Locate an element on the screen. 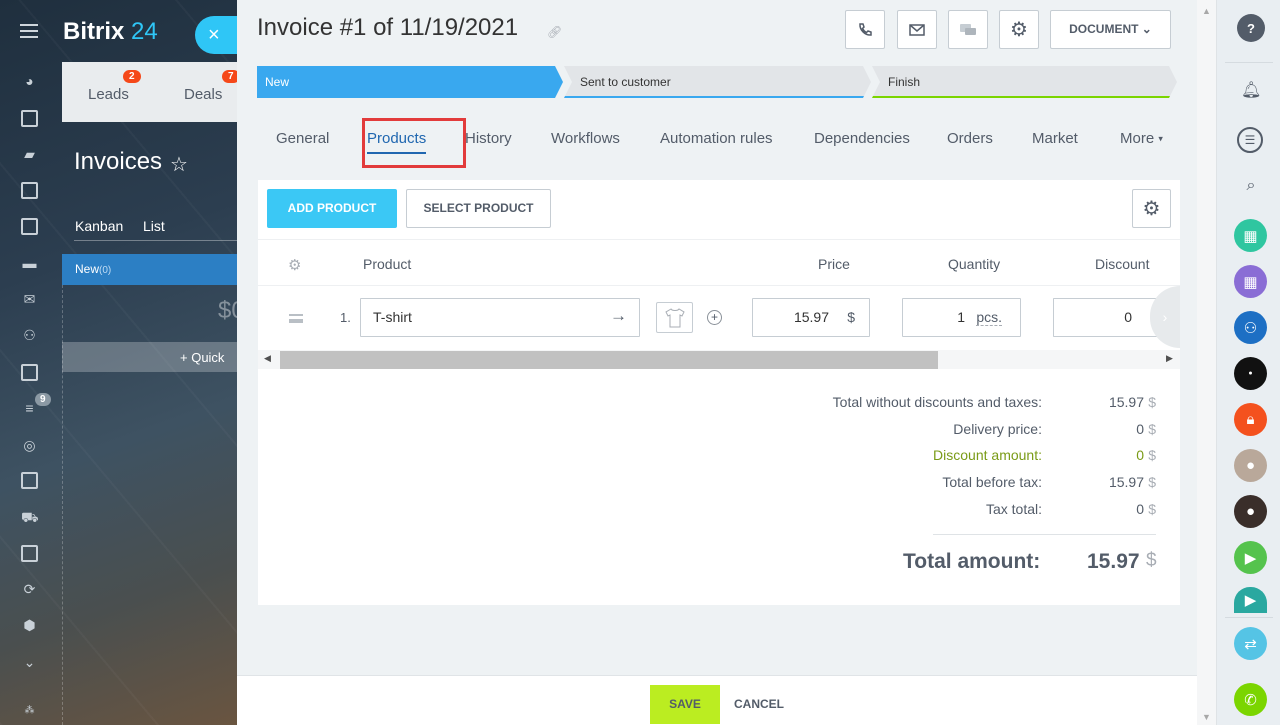 The width and height of the screenshot is (1280, 725). tab-more: More ▾ is located at coordinates (1141, 138).